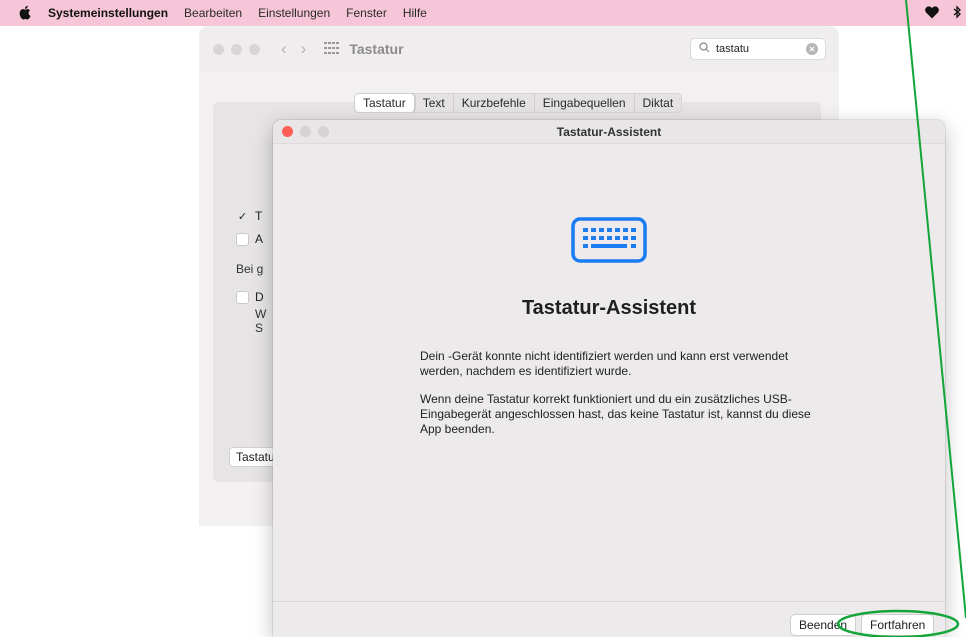  What do you see at coordinates (250, 269) in the screenshot?
I see `pref-section-label: Bei g` at bounding box center [250, 269].